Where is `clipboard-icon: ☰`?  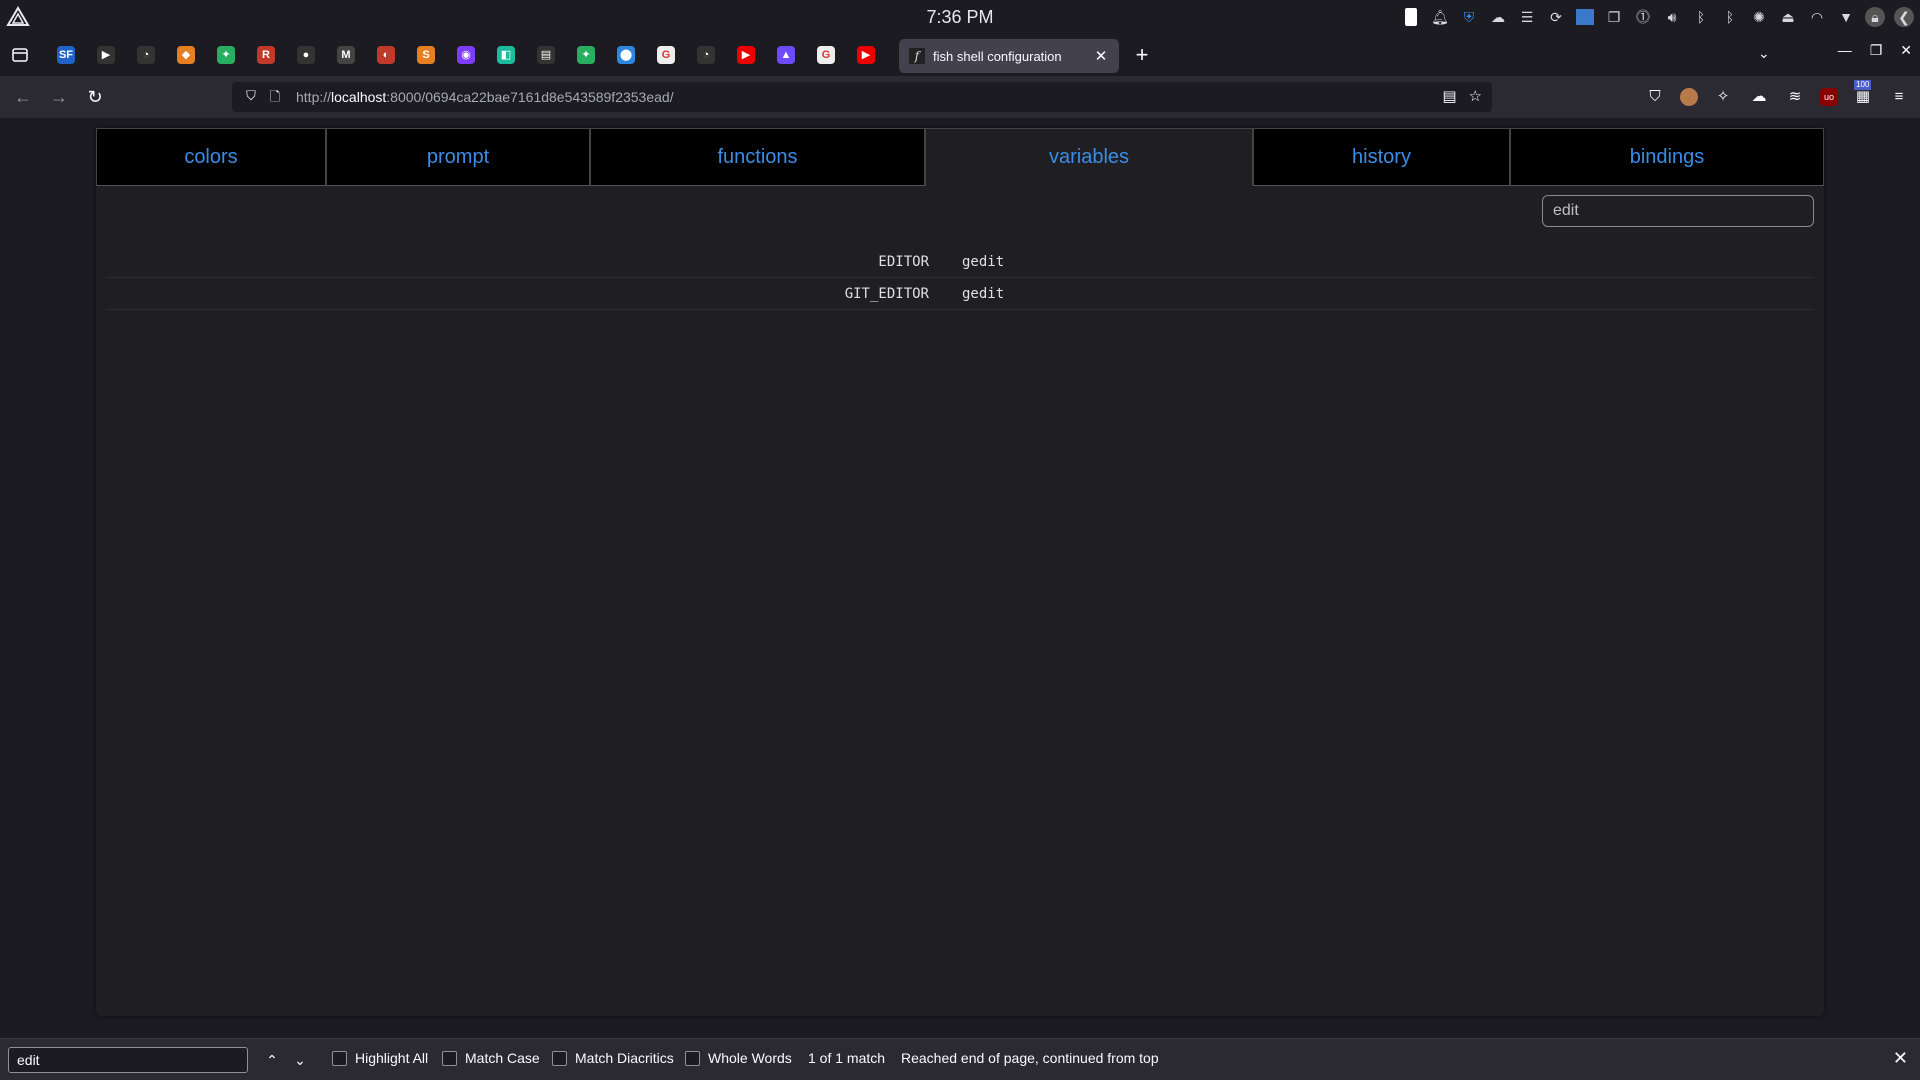
clipboard-icon: ☰ is located at coordinates (1527, 17).